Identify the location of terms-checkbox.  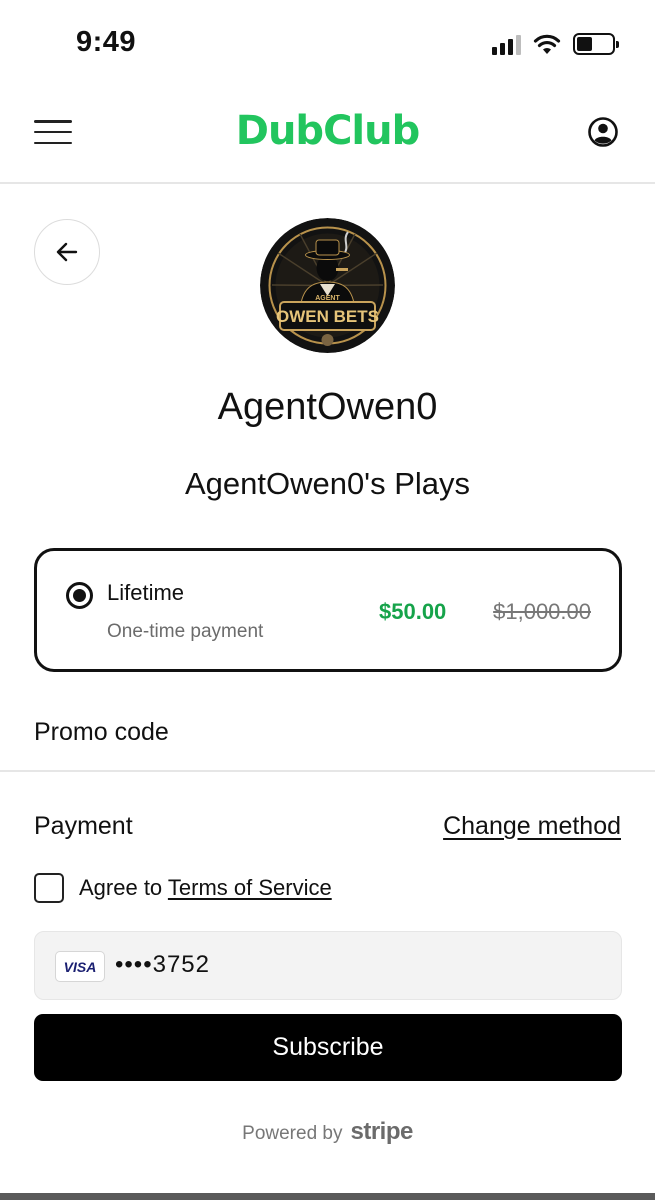
(49, 888).